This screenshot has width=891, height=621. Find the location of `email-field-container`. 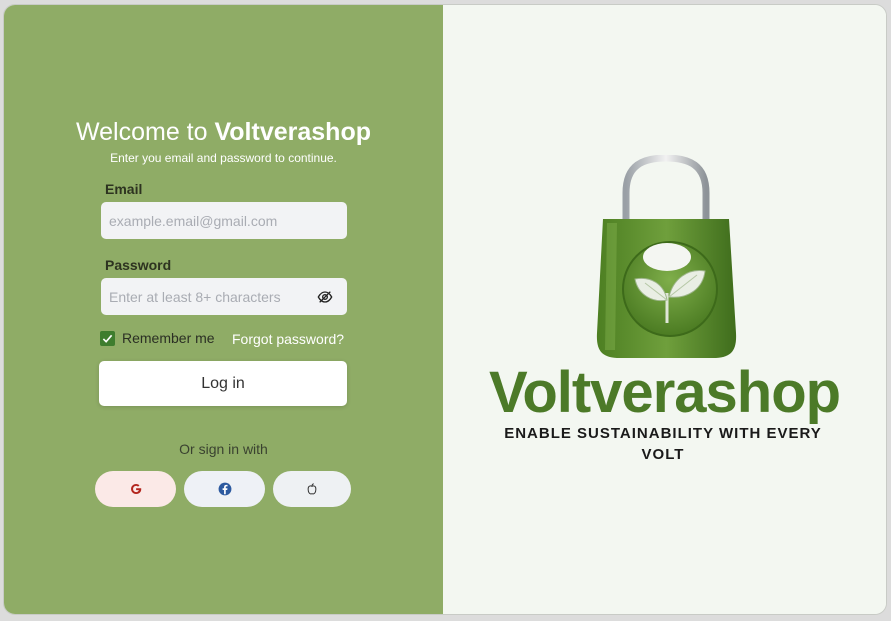

email-field-container is located at coordinates (224, 220).